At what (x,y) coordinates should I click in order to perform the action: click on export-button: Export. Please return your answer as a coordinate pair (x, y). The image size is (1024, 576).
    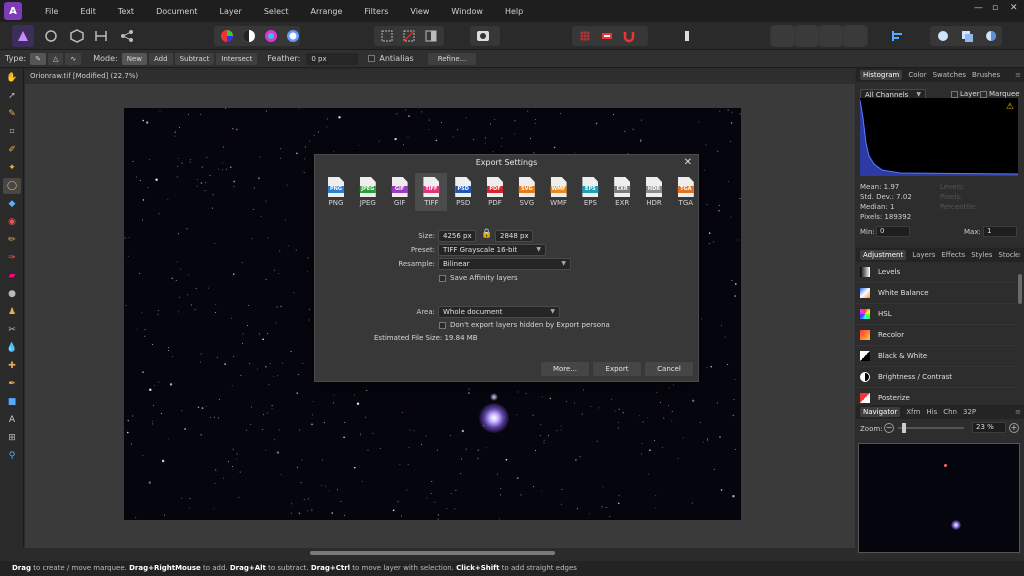
    Looking at the image, I should click on (617, 369).